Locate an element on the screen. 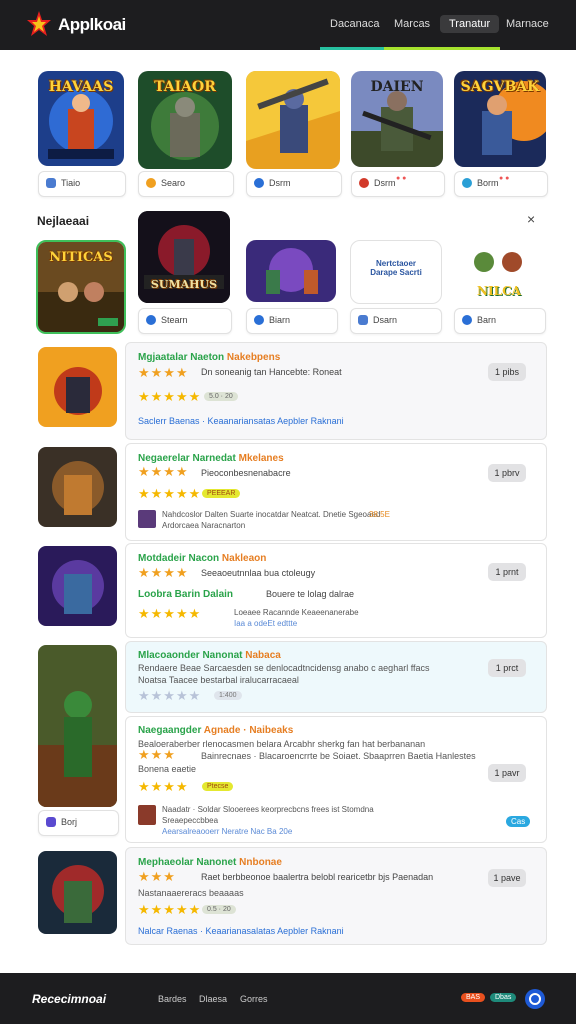  thumbnail-title: NITICAS is located at coordinates (81, 257).